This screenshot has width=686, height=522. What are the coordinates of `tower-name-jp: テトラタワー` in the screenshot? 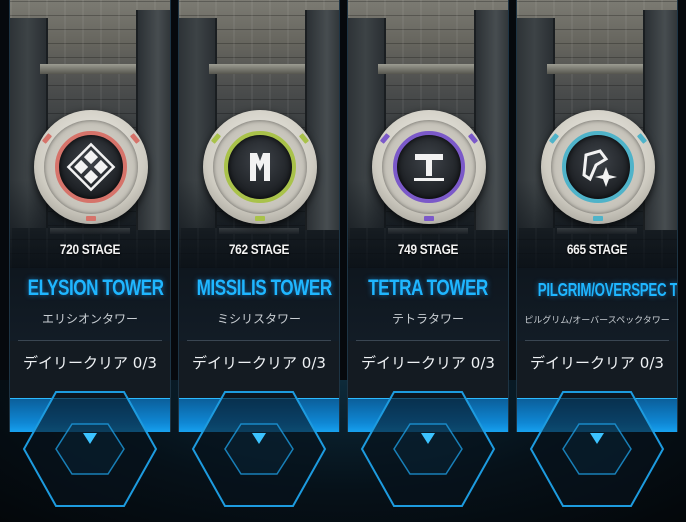 It's located at (427, 319).